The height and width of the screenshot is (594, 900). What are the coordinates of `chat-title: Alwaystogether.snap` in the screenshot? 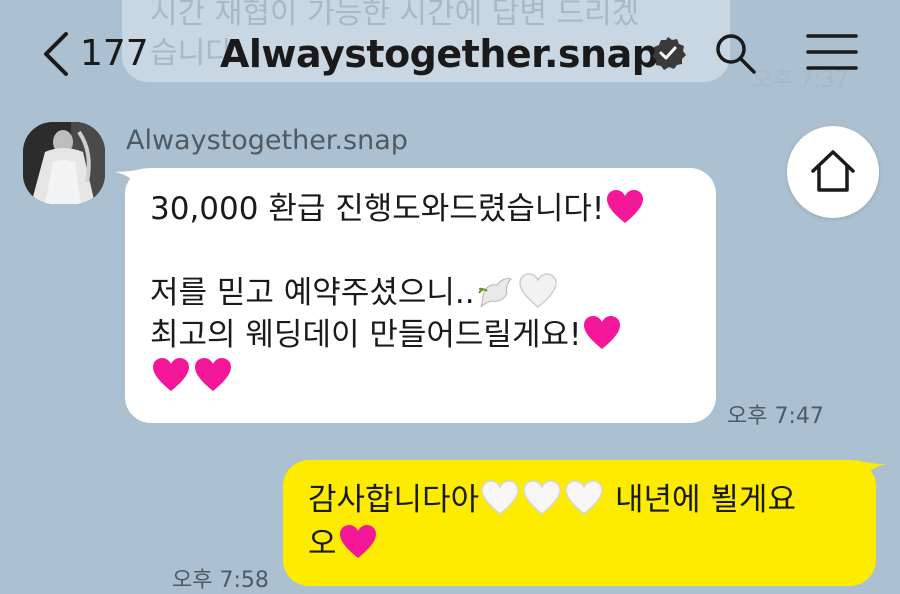 It's located at (439, 54).